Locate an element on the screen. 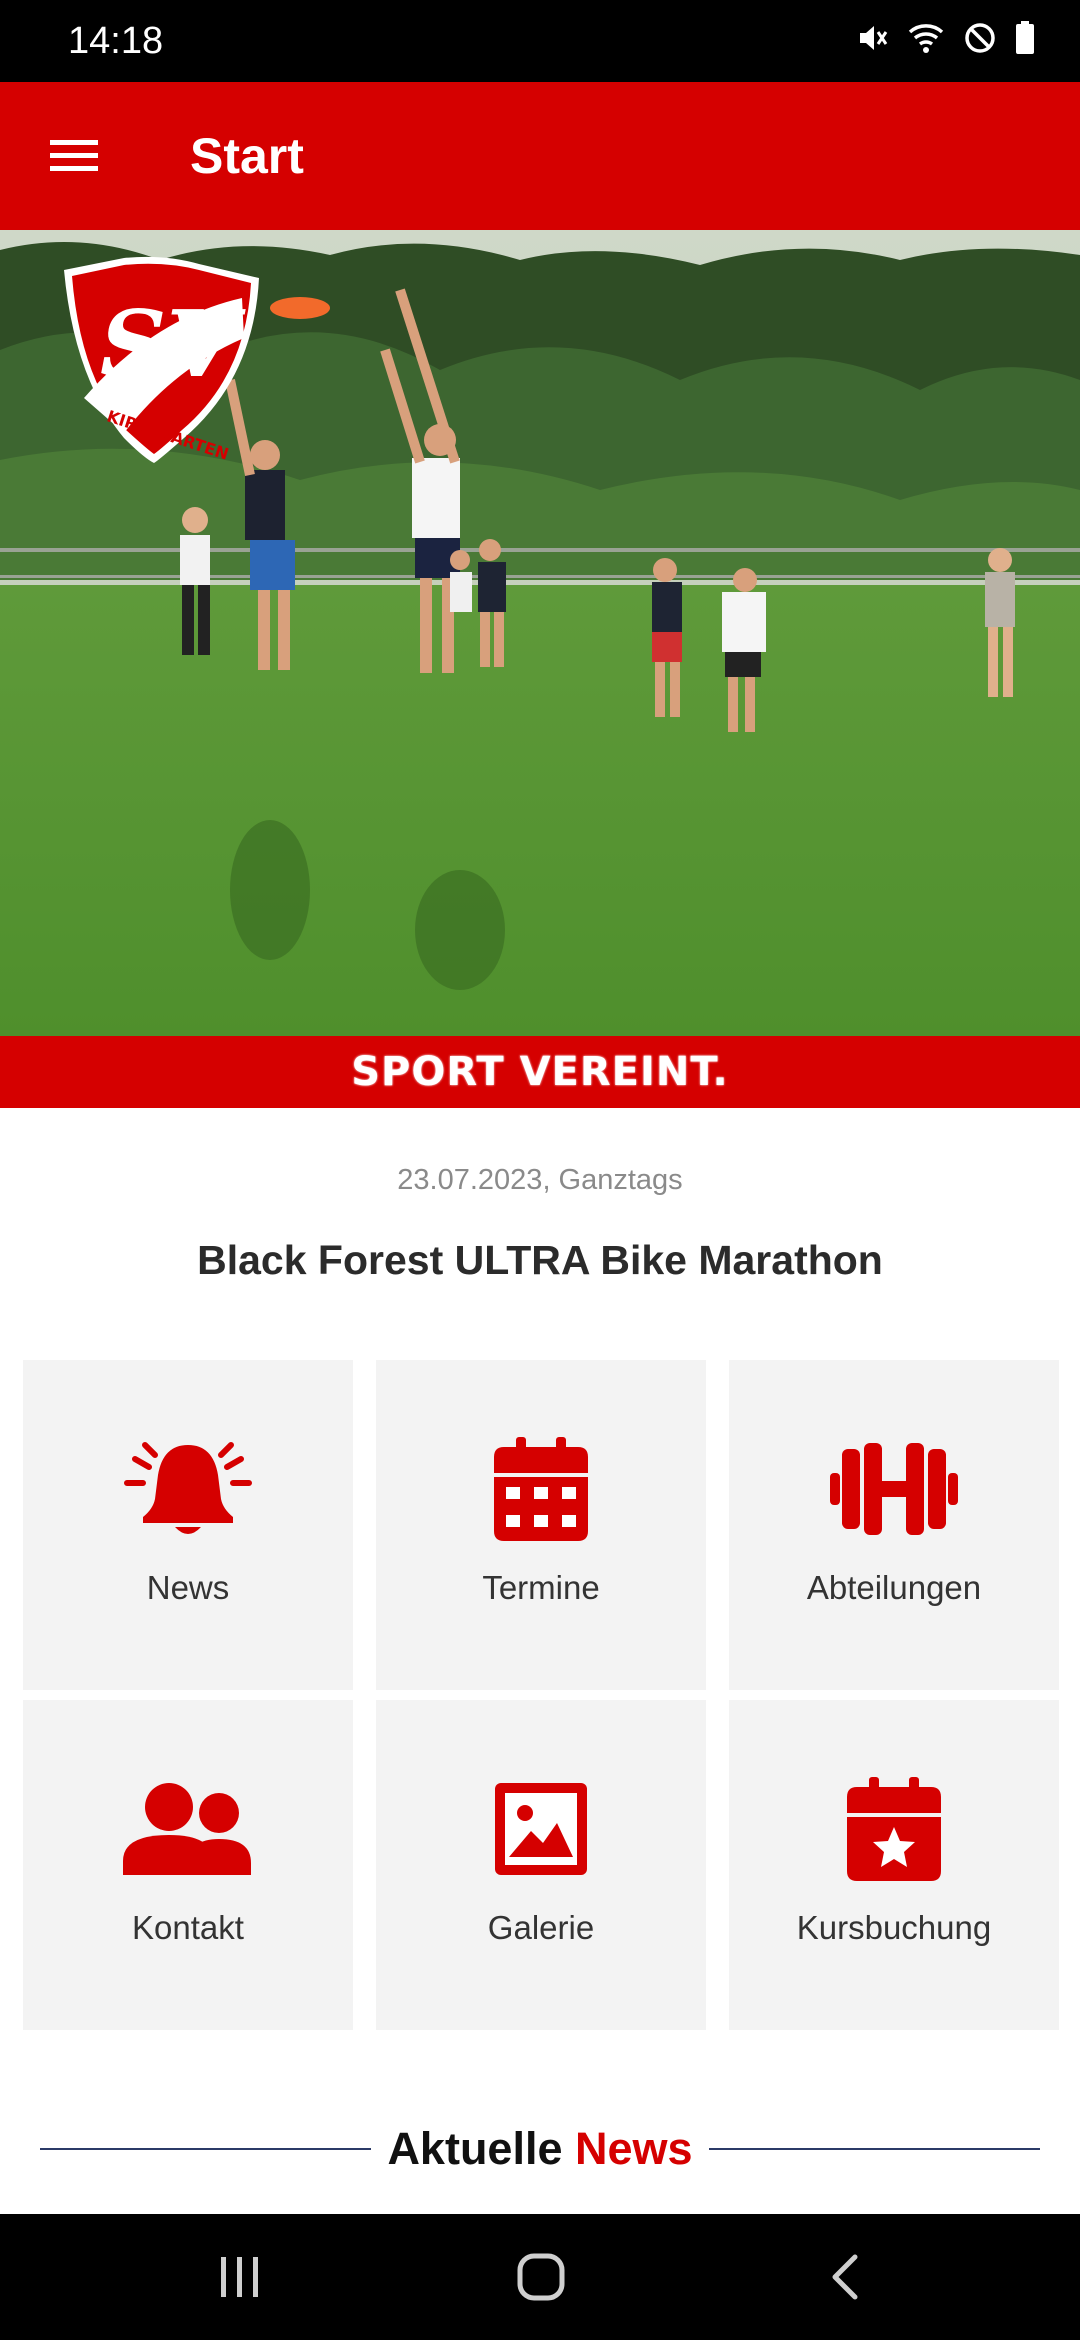 This screenshot has width=1080, height=2340. news-heading-text: Aktuelle News is located at coordinates (539, 2149).